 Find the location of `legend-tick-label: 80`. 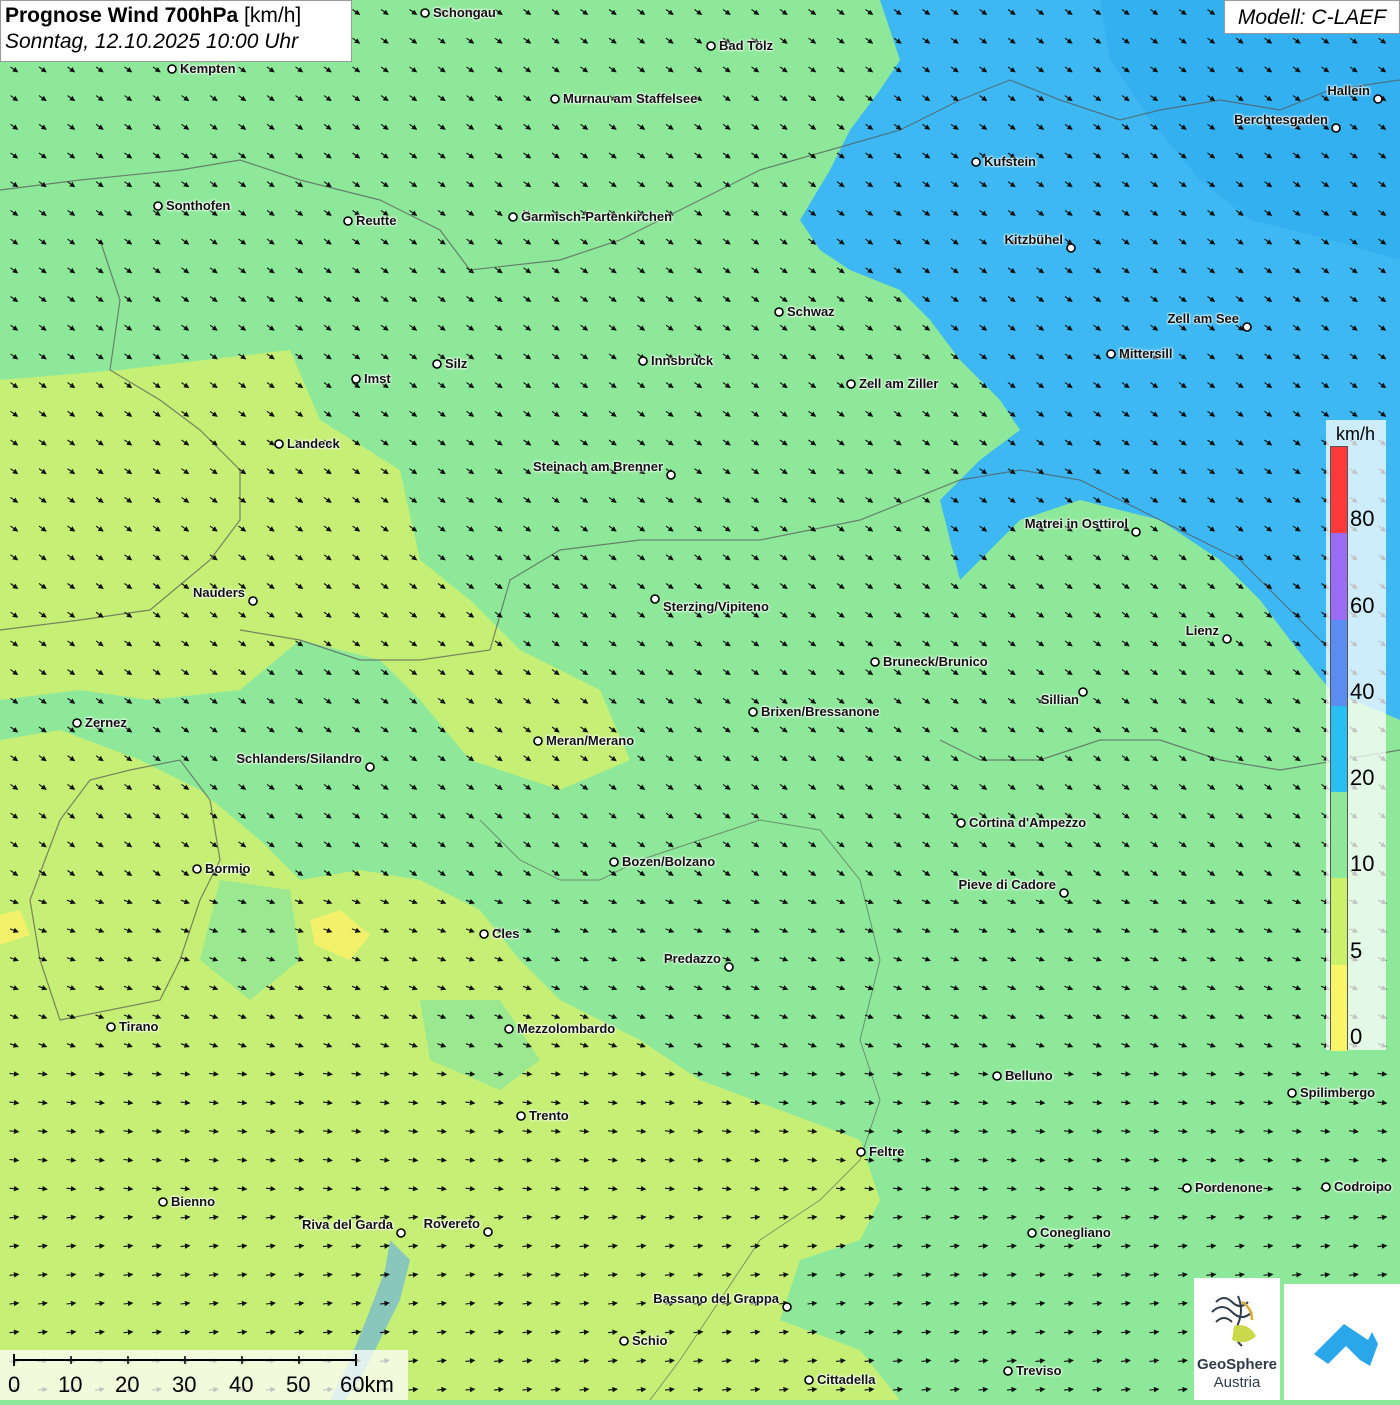

legend-tick-label: 80 is located at coordinates (1362, 518).